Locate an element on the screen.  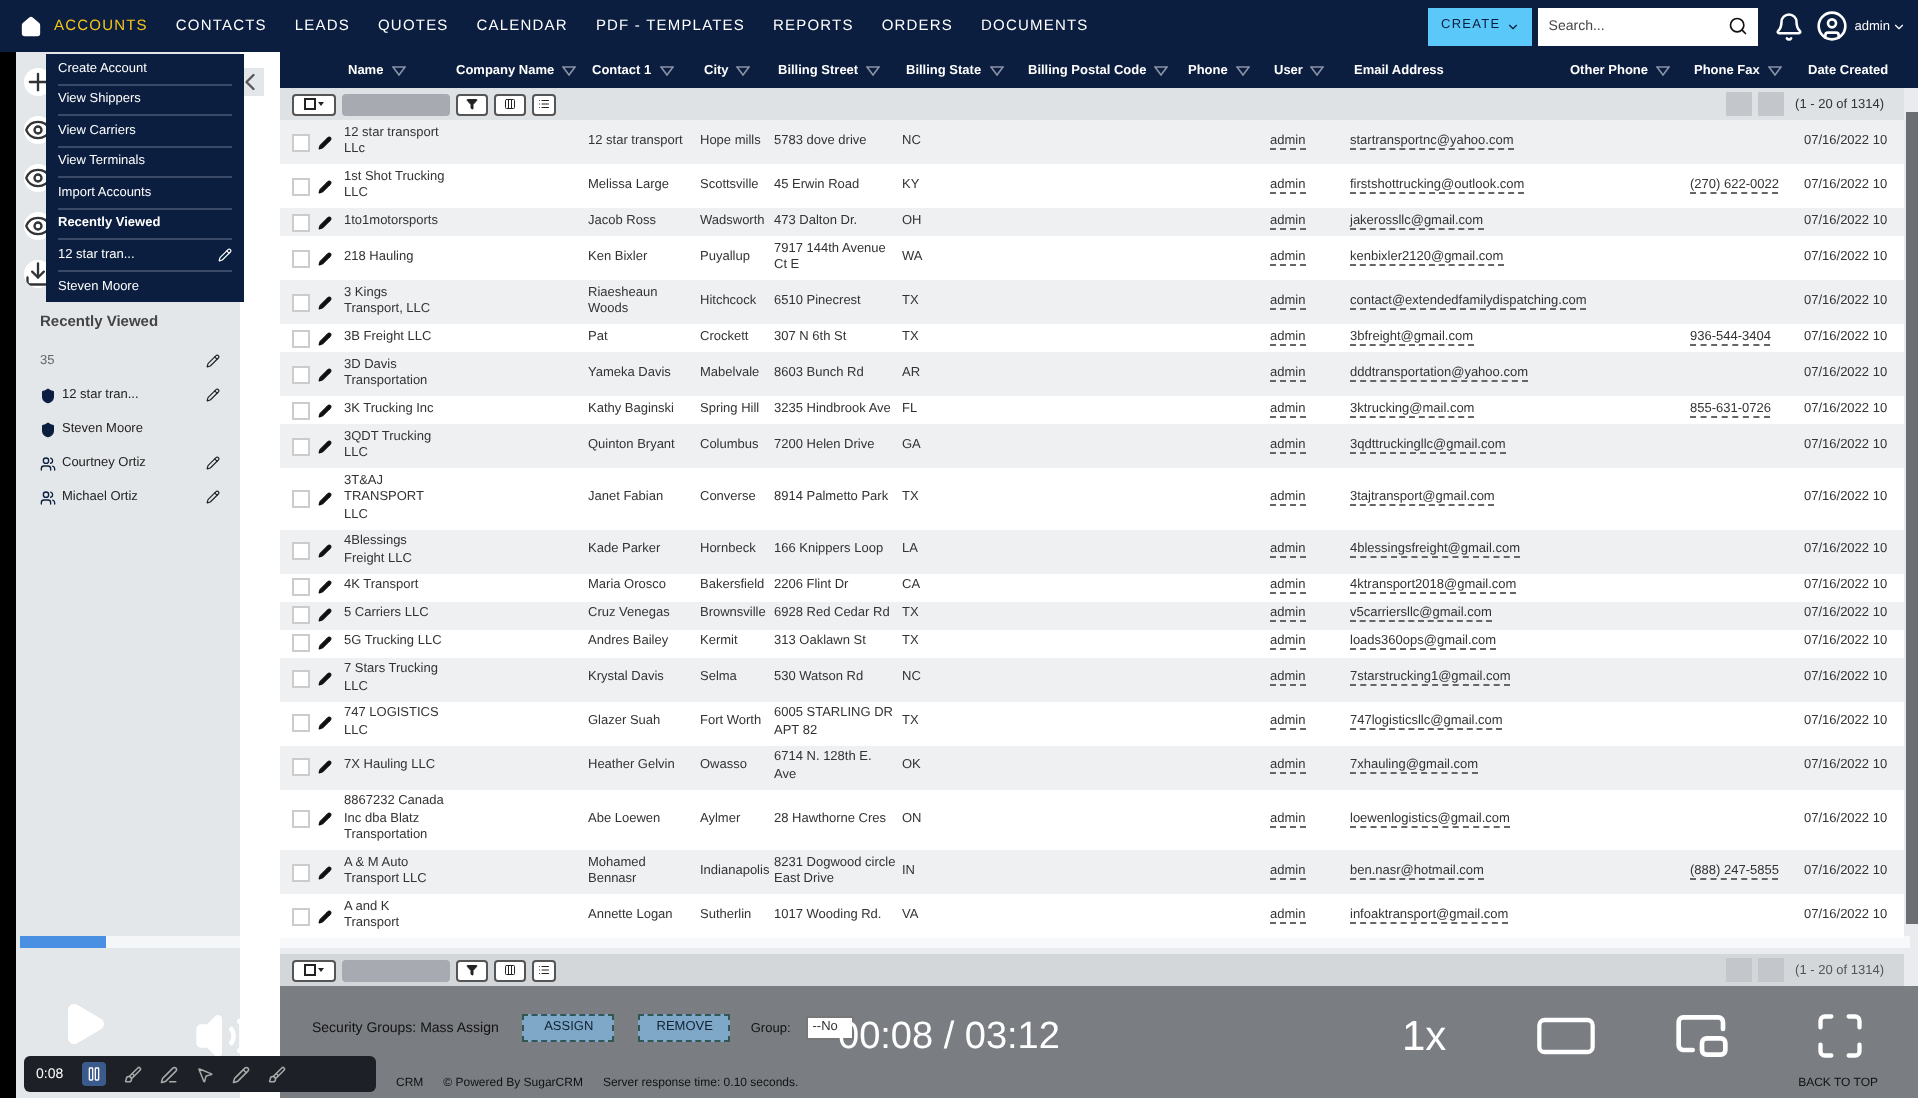
user-avatar-icon is located at coordinates (1832, 26).